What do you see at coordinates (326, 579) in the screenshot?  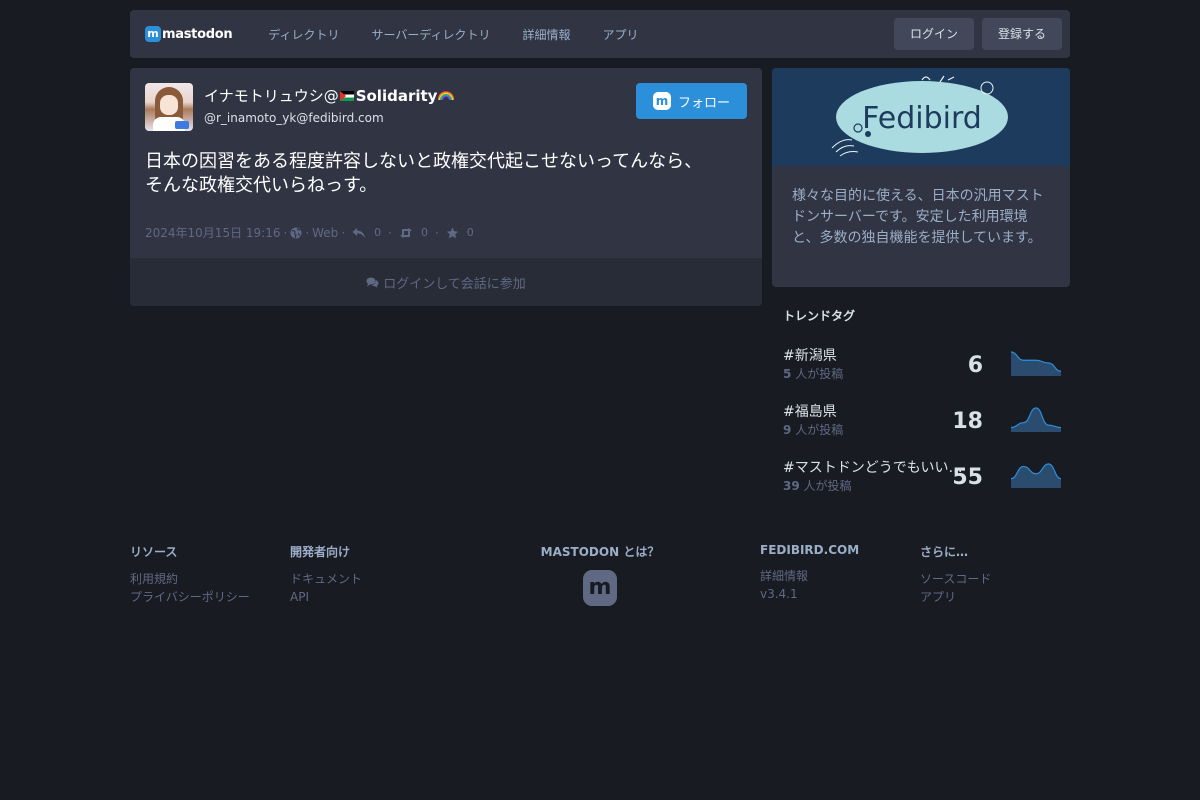 I see `footer-link-docs: ドキュメント` at bounding box center [326, 579].